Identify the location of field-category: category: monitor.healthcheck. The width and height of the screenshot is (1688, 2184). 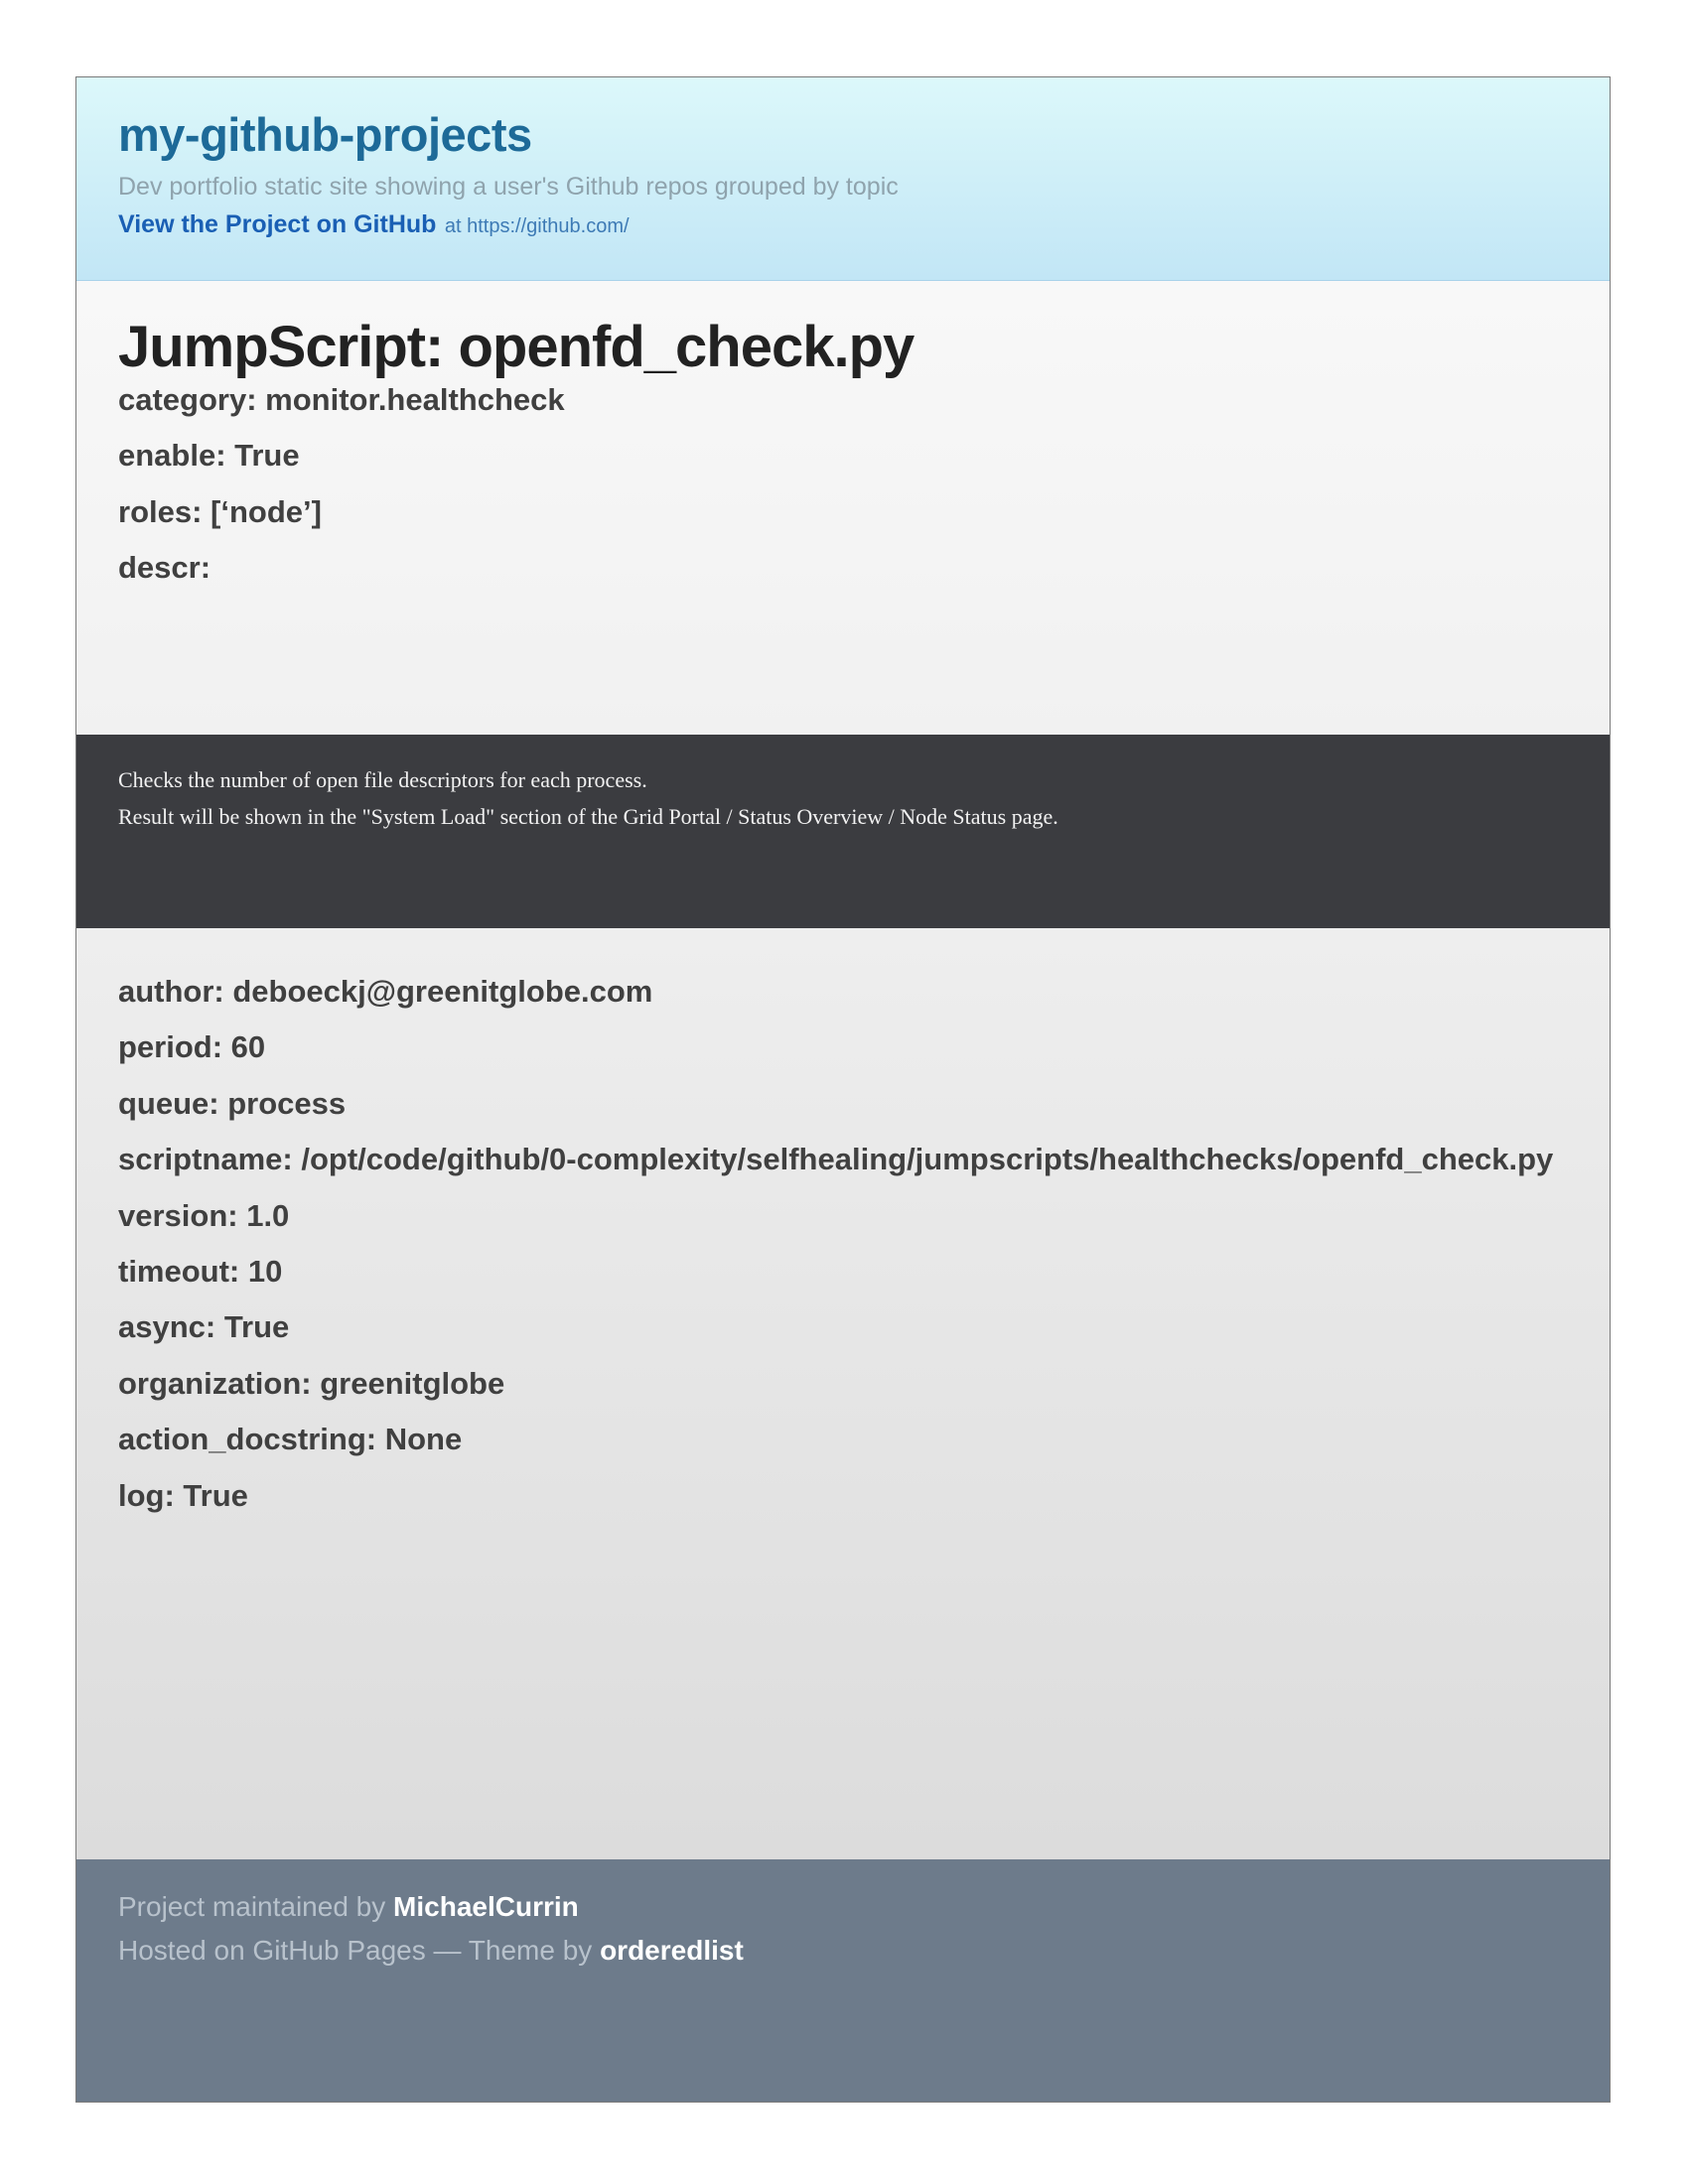
(341, 399).